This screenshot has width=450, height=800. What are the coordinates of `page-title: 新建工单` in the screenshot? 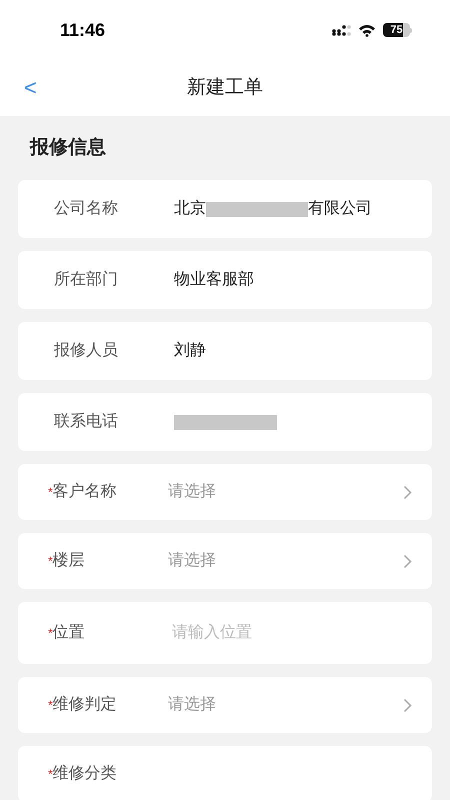 It's located at (225, 88).